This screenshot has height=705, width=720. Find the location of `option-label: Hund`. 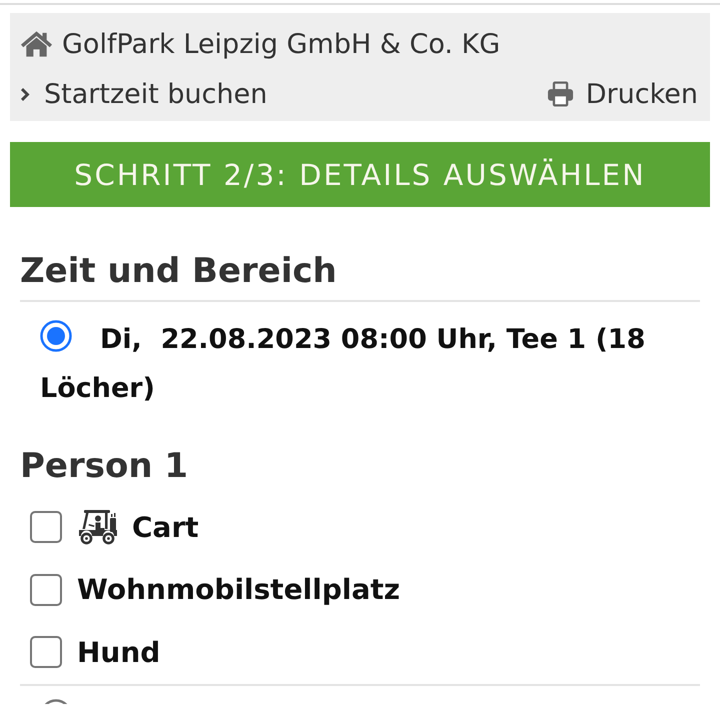

option-label: Hund is located at coordinates (118, 652).